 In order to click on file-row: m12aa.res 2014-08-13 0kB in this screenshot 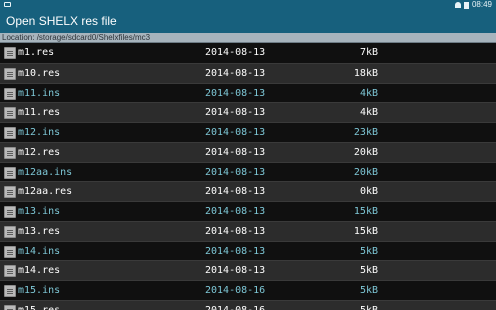, I will do `click(248, 191)`.